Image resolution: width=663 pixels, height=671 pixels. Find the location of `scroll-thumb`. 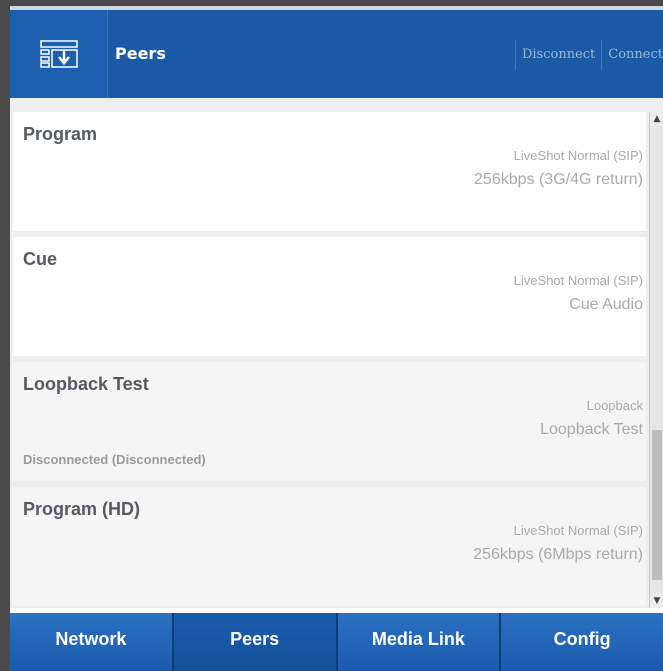

scroll-thumb is located at coordinates (657, 505).